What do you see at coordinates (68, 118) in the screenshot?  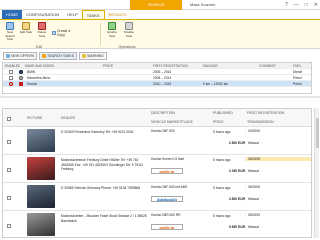 I see `col-dealer: DEALER` at bounding box center [68, 118].